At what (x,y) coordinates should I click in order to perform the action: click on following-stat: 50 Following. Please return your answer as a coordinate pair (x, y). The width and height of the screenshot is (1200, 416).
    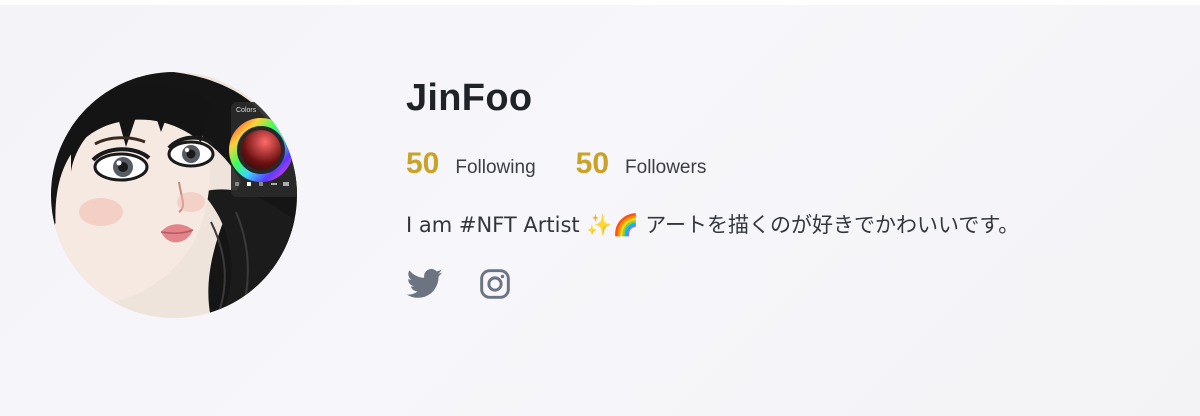
    Looking at the image, I should click on (471, 164).